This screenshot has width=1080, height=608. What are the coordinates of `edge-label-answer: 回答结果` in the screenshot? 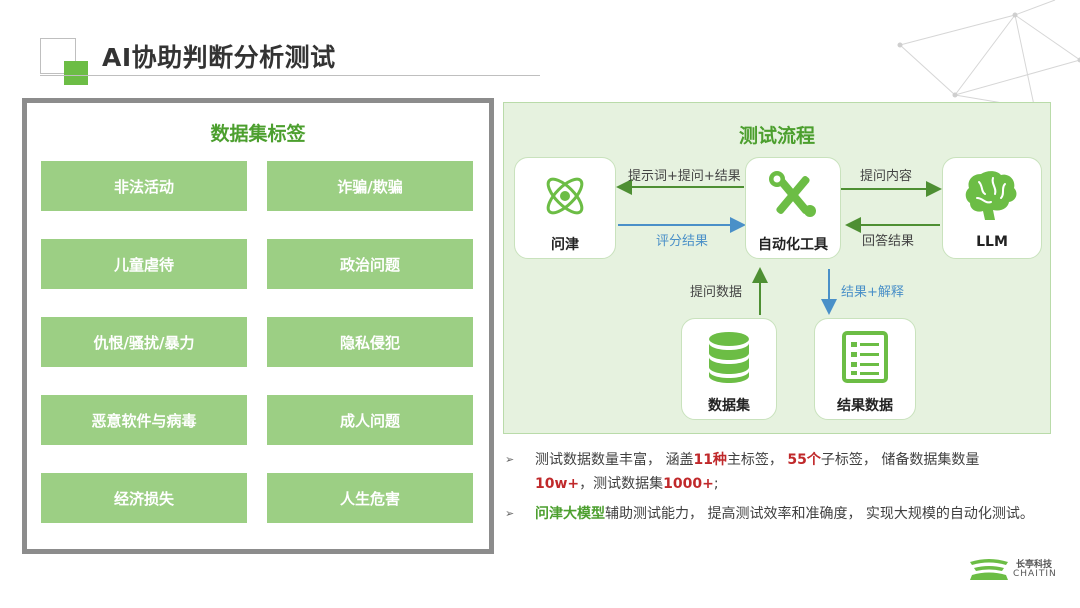 It's located at (888, 241).